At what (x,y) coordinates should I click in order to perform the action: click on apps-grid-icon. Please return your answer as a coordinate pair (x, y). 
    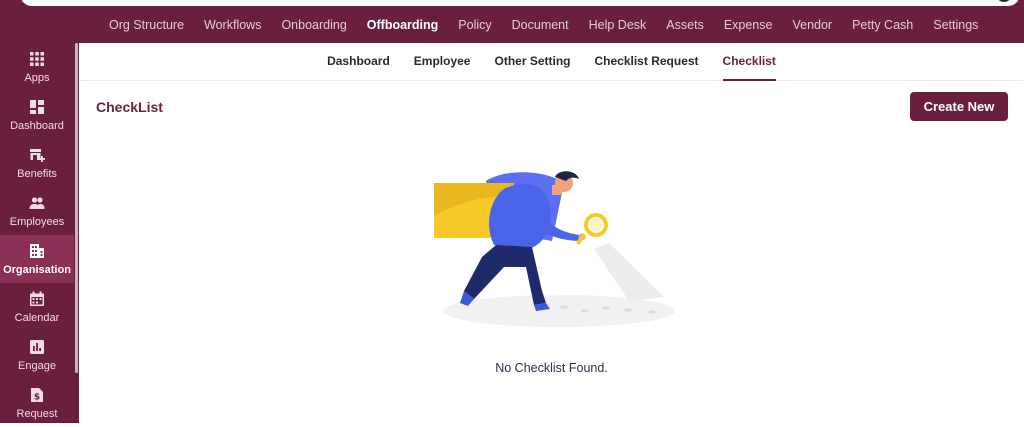
    Looking at the image, I should click on (37, 58).